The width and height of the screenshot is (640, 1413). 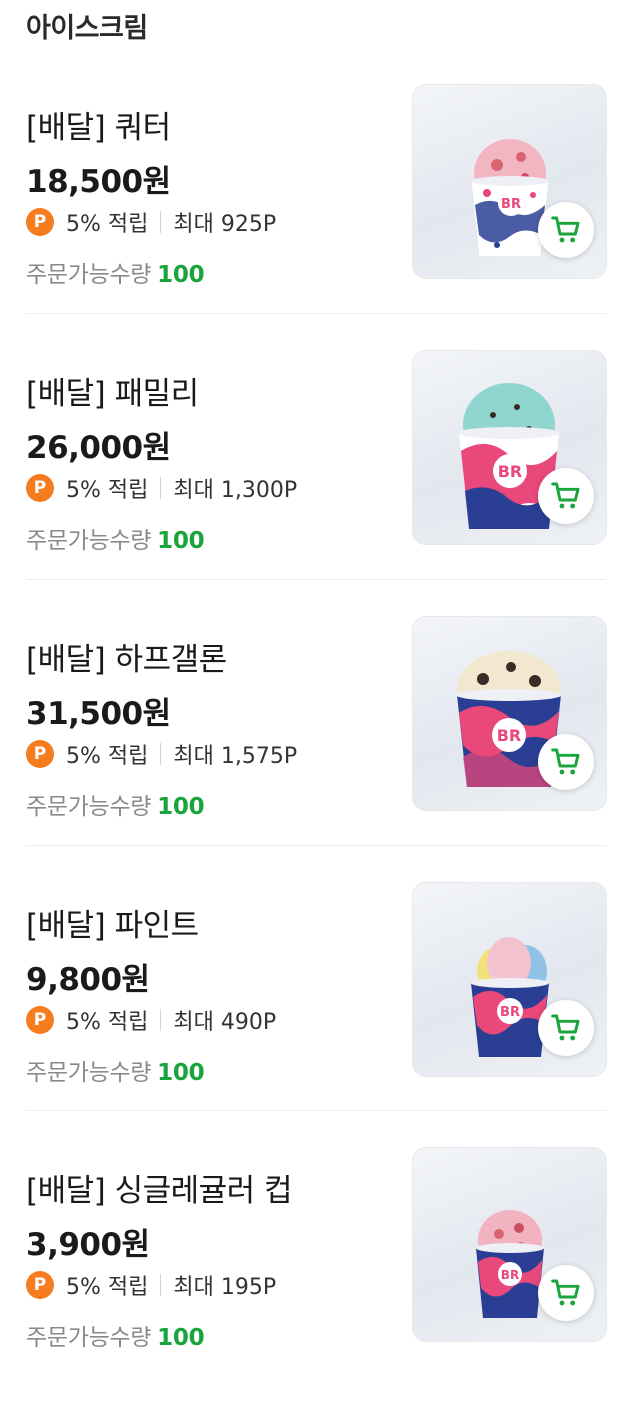 I want to click on point-info: P 5% 적립 최대 1,300P, so click(x=161, y=488).